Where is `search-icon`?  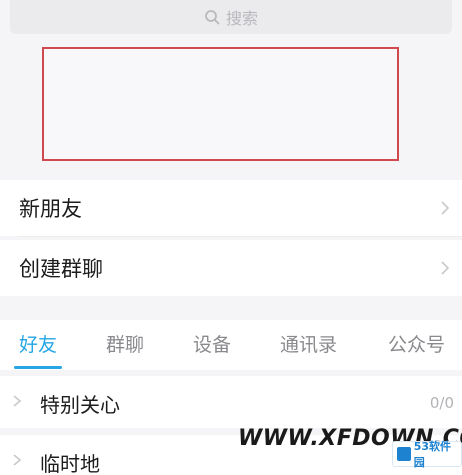
search-icon is located at coordinates (212, 17).